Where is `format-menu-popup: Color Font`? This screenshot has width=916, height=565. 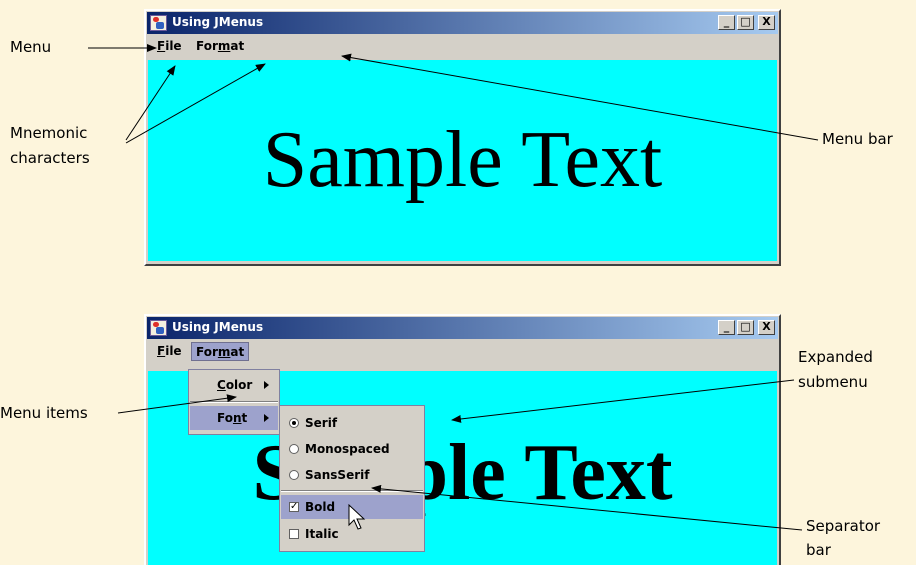
format-menu-popup: Color Font is located at coordinates (234, 402).